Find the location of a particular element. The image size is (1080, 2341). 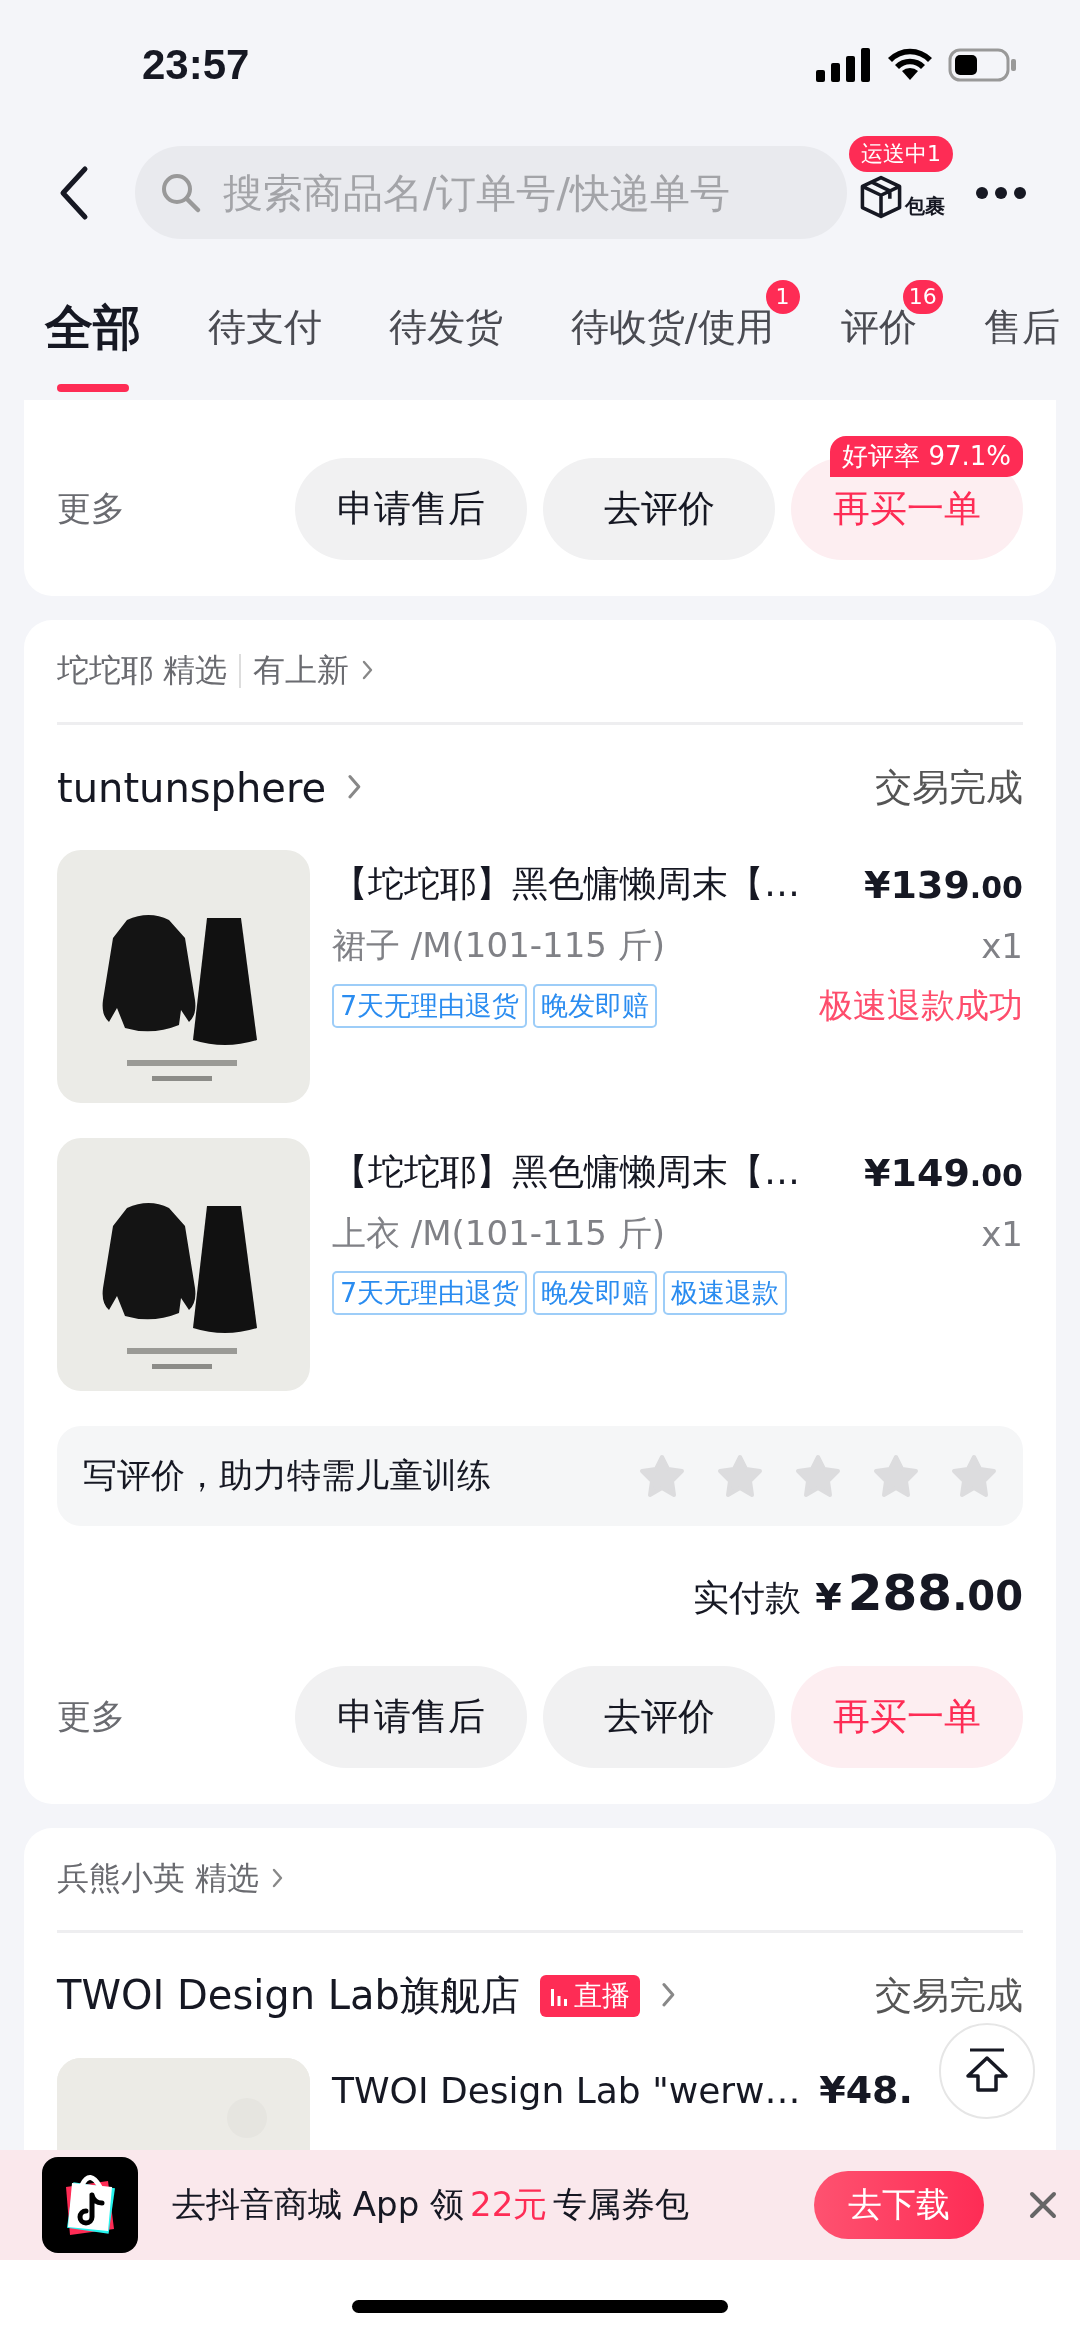

total-amount: ¥288.00 is located at coordinates (919, 1593).